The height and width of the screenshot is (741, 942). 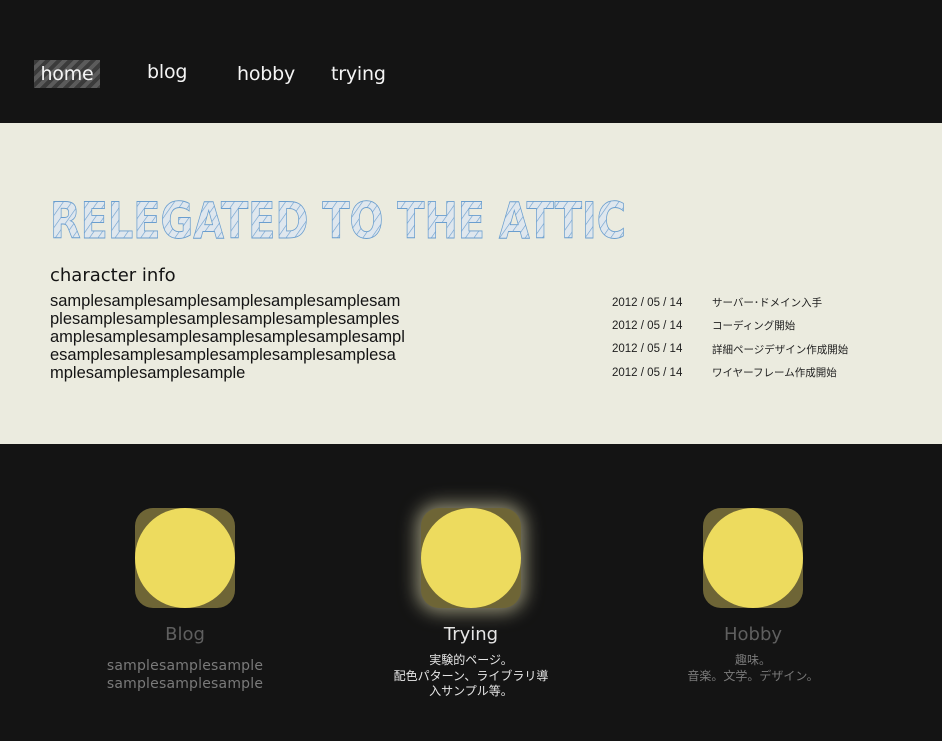 What do you see at coordinates (752, 660) in the screenshot?
I see `card-desc-line: 趣味。` at bounding box center [752, 660].